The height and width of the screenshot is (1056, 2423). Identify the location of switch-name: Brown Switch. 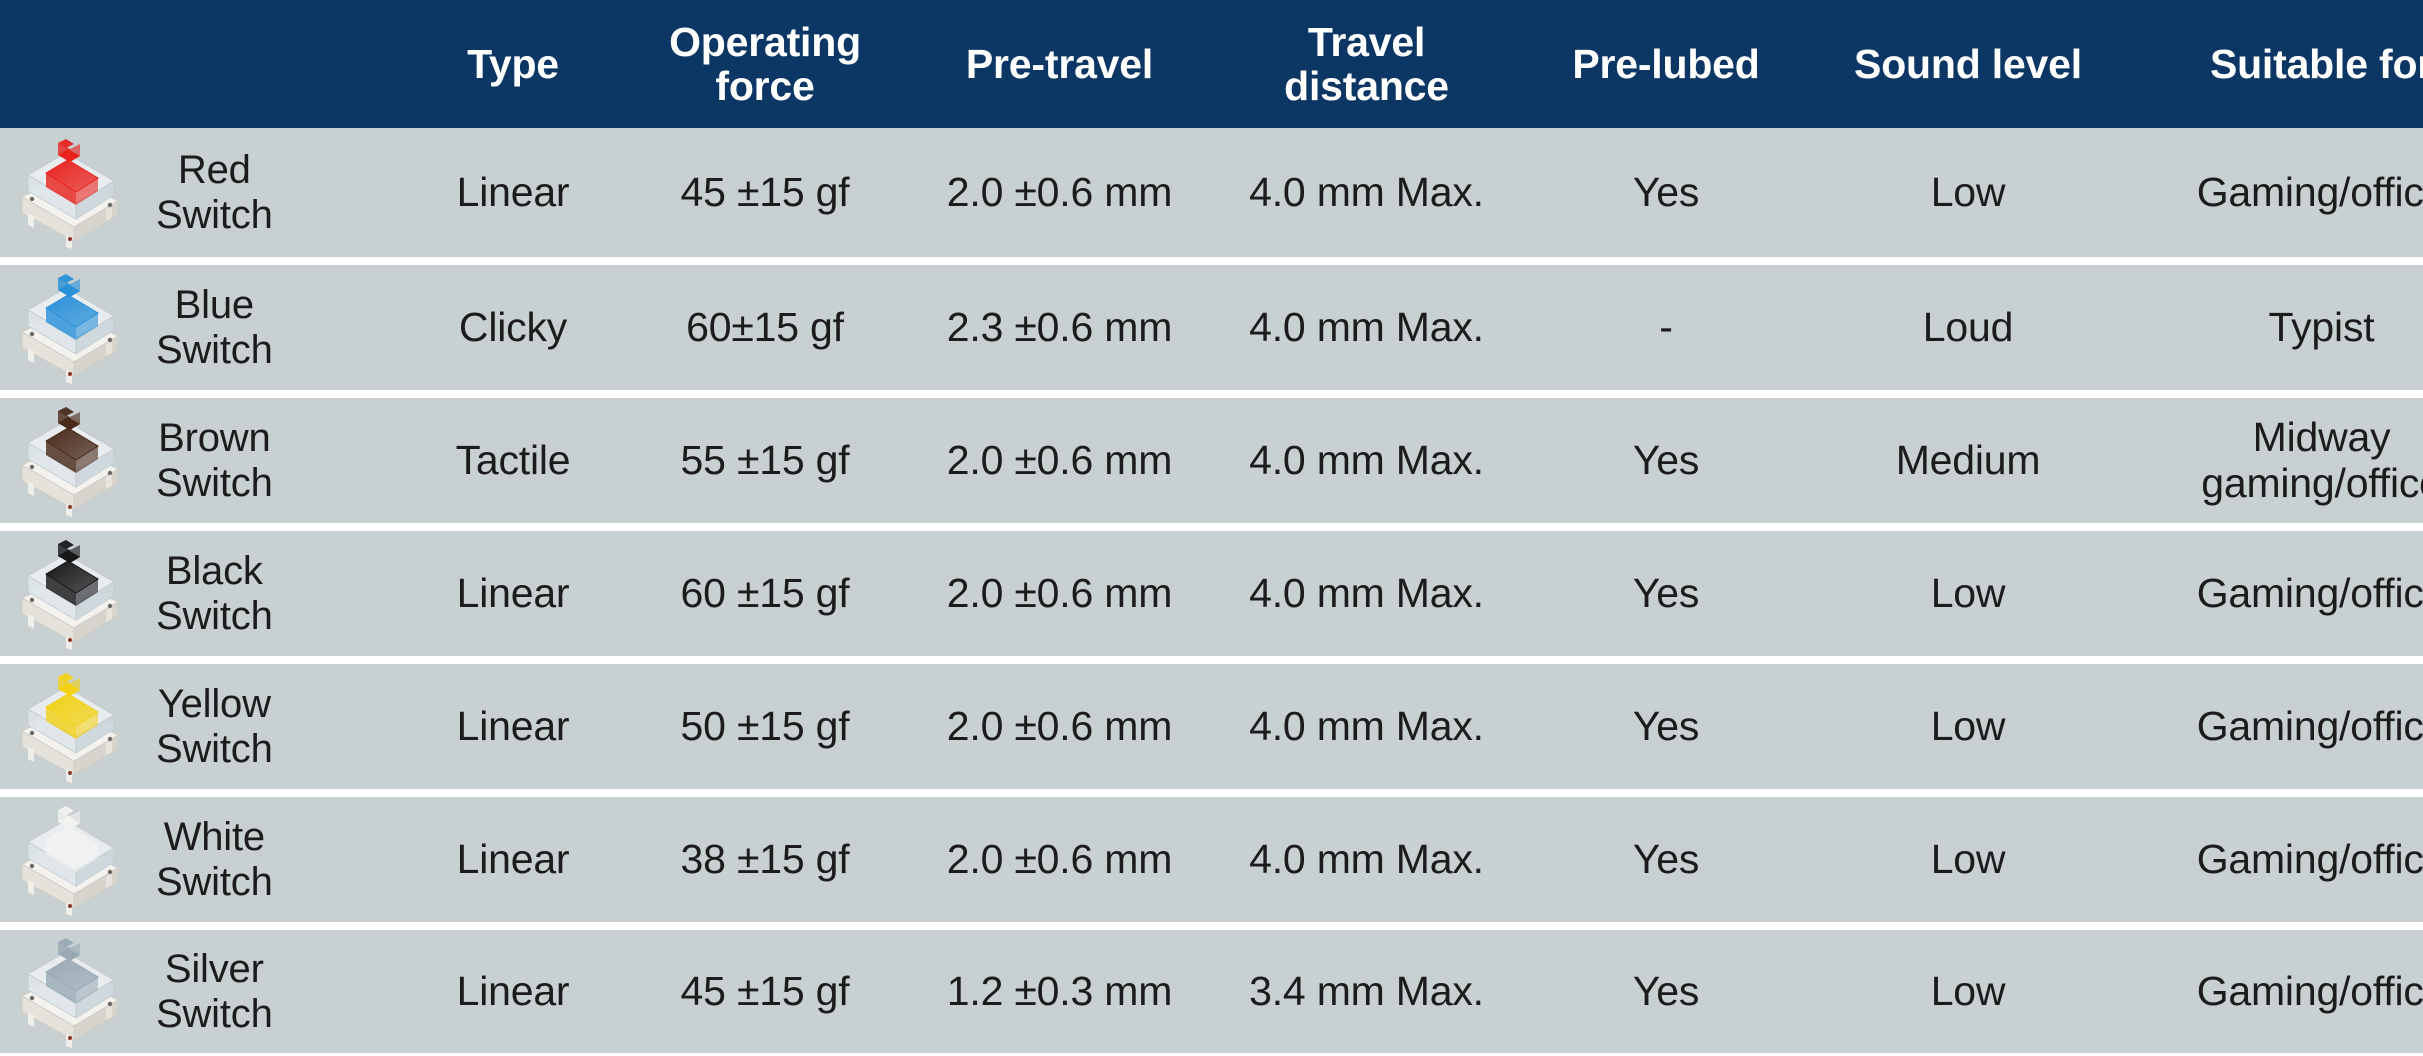
(214, 460).